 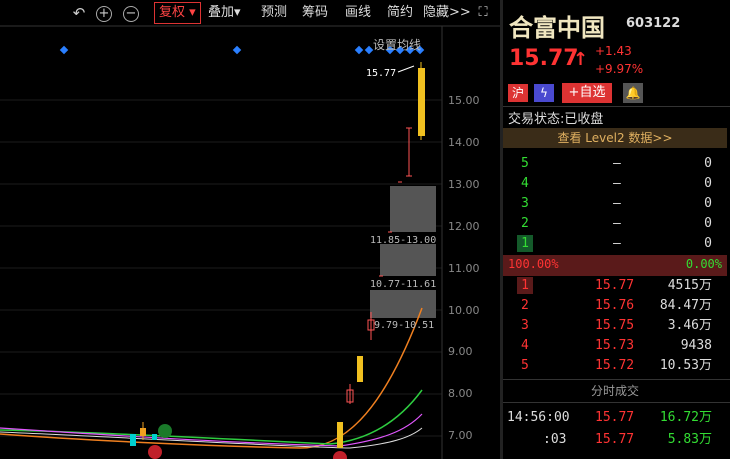 What do you see at coordinates (464, 100) in the screenshot?
I see `y-tick-label: 15.00` at bounding box center [464, 100].